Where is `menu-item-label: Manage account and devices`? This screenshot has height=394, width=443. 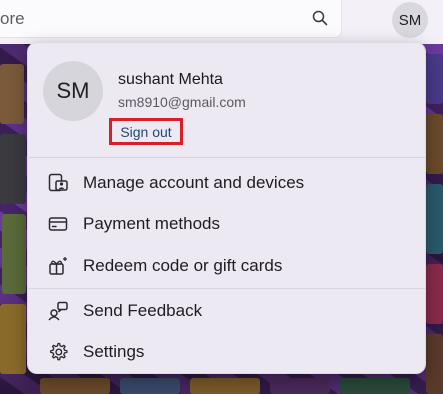 menu-item-label: Manage account and devices is located at coordinates (194, 182).